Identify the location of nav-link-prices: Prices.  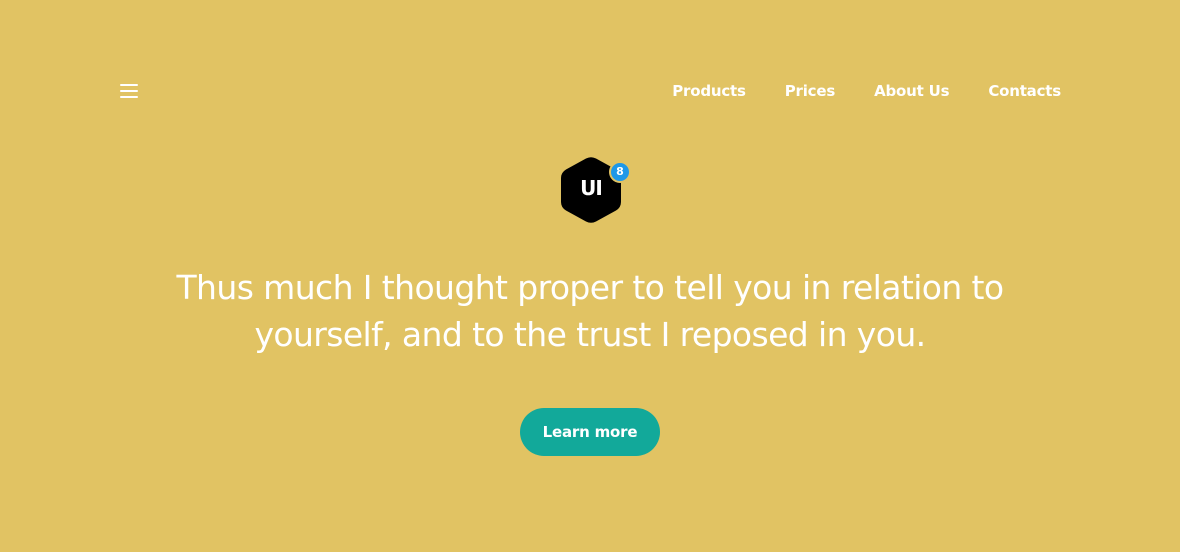
(810, 91).